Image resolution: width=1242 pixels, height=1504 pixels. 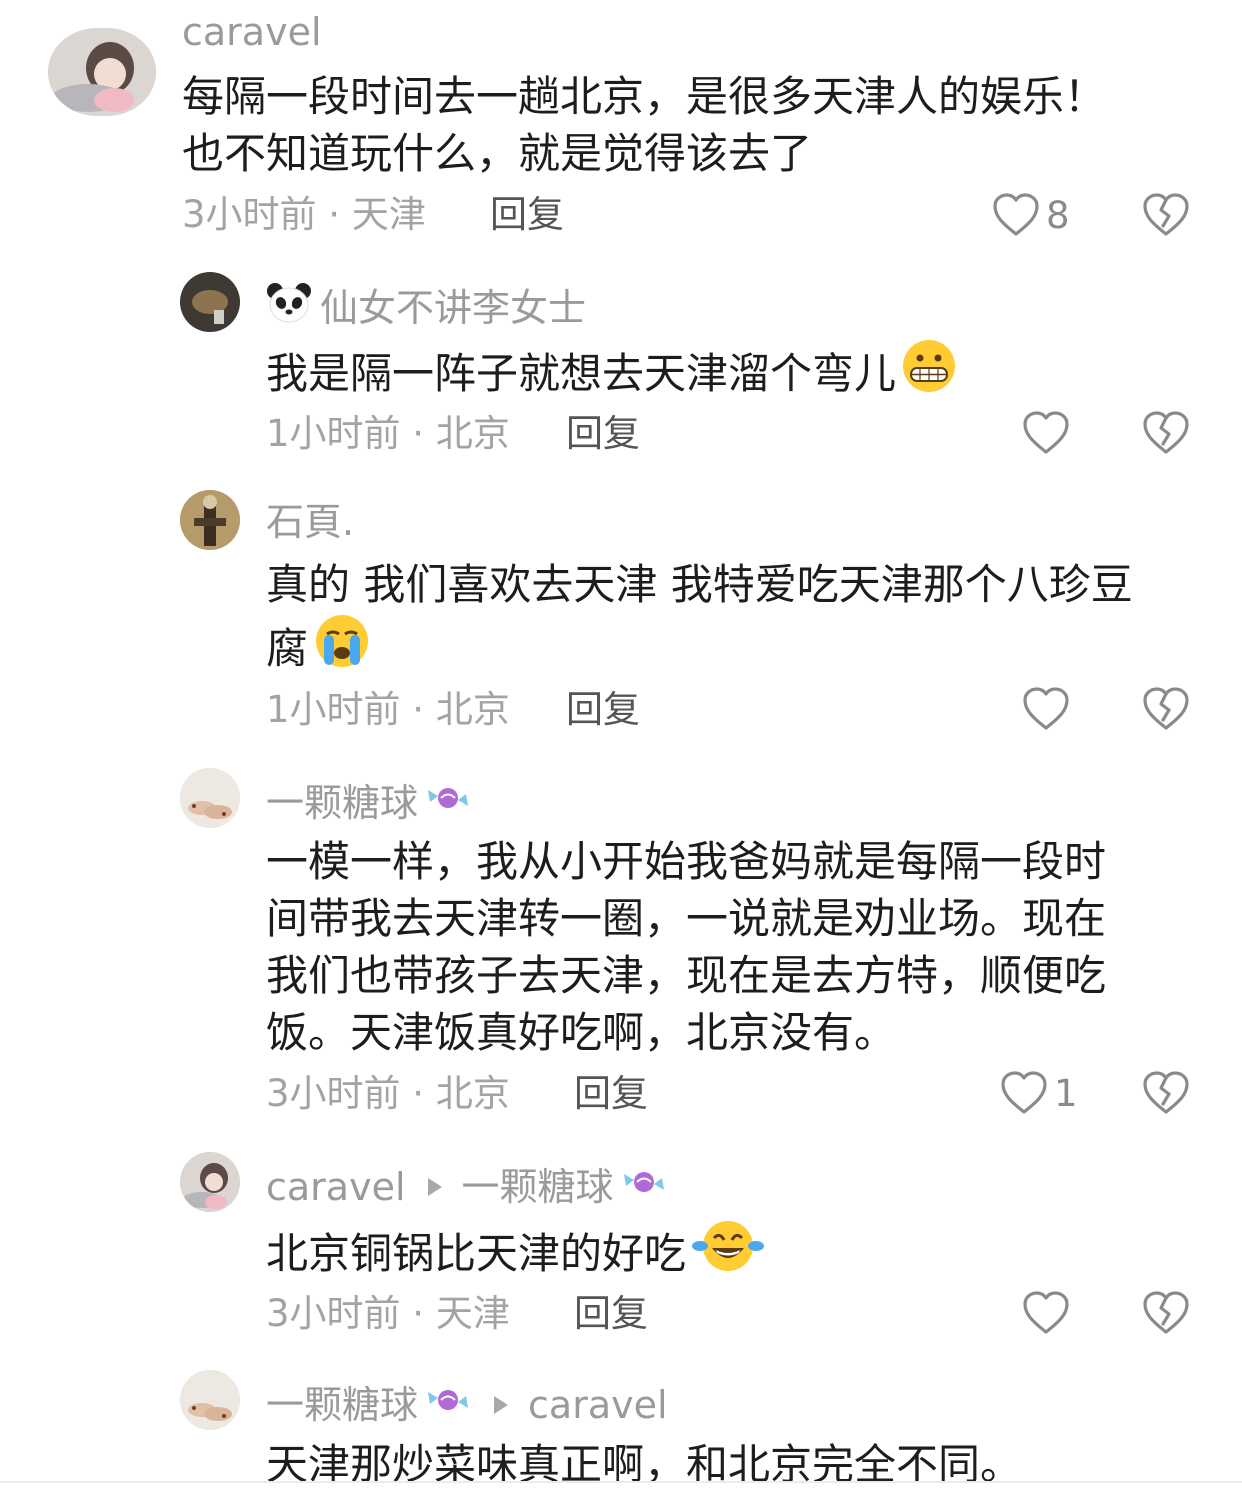 I want to click on comment-text: 我是隔一阵子就想去天津溜个弯儿, so click(x=613, y=373).